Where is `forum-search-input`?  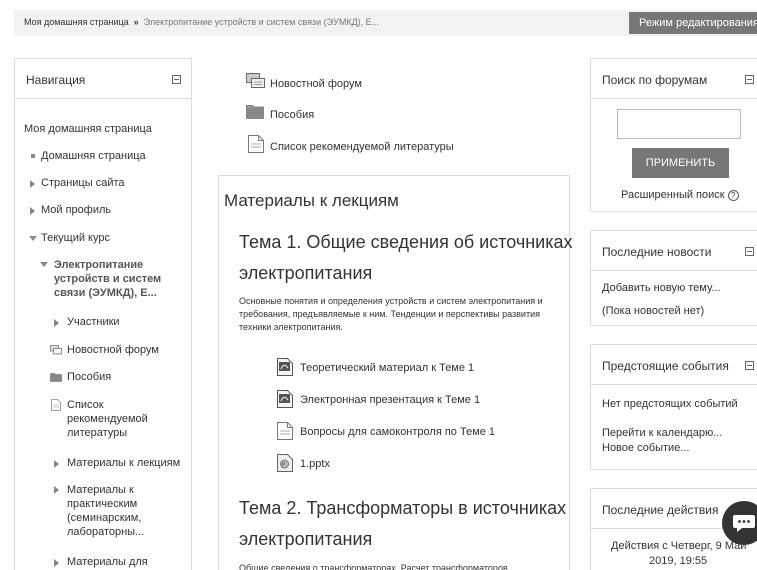 forum-search-input is located at coordinates (679, 124).